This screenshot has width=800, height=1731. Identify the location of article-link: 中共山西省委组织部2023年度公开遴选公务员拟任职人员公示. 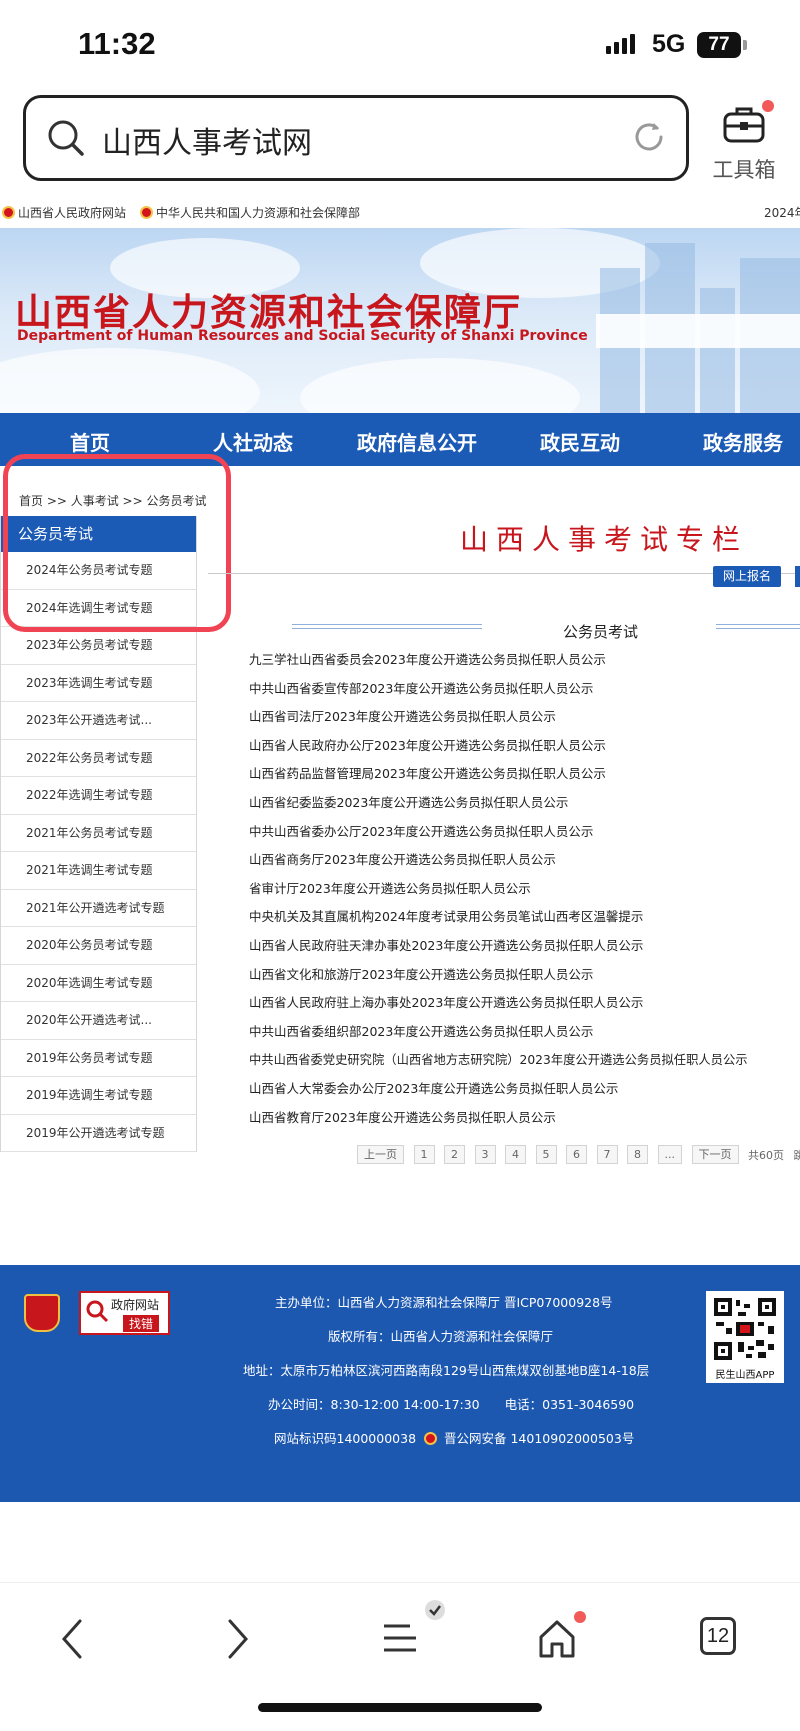
(498, 1035).